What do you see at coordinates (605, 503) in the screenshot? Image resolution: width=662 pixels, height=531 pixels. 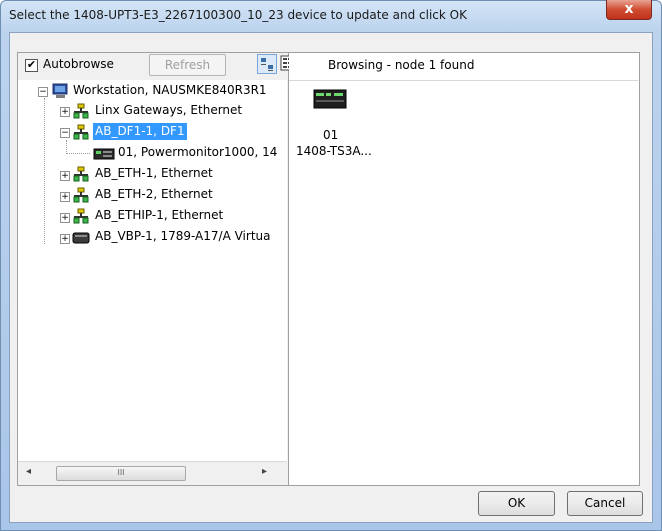 I see `cancel-button: Cancel` at bounding box center [605, 503].